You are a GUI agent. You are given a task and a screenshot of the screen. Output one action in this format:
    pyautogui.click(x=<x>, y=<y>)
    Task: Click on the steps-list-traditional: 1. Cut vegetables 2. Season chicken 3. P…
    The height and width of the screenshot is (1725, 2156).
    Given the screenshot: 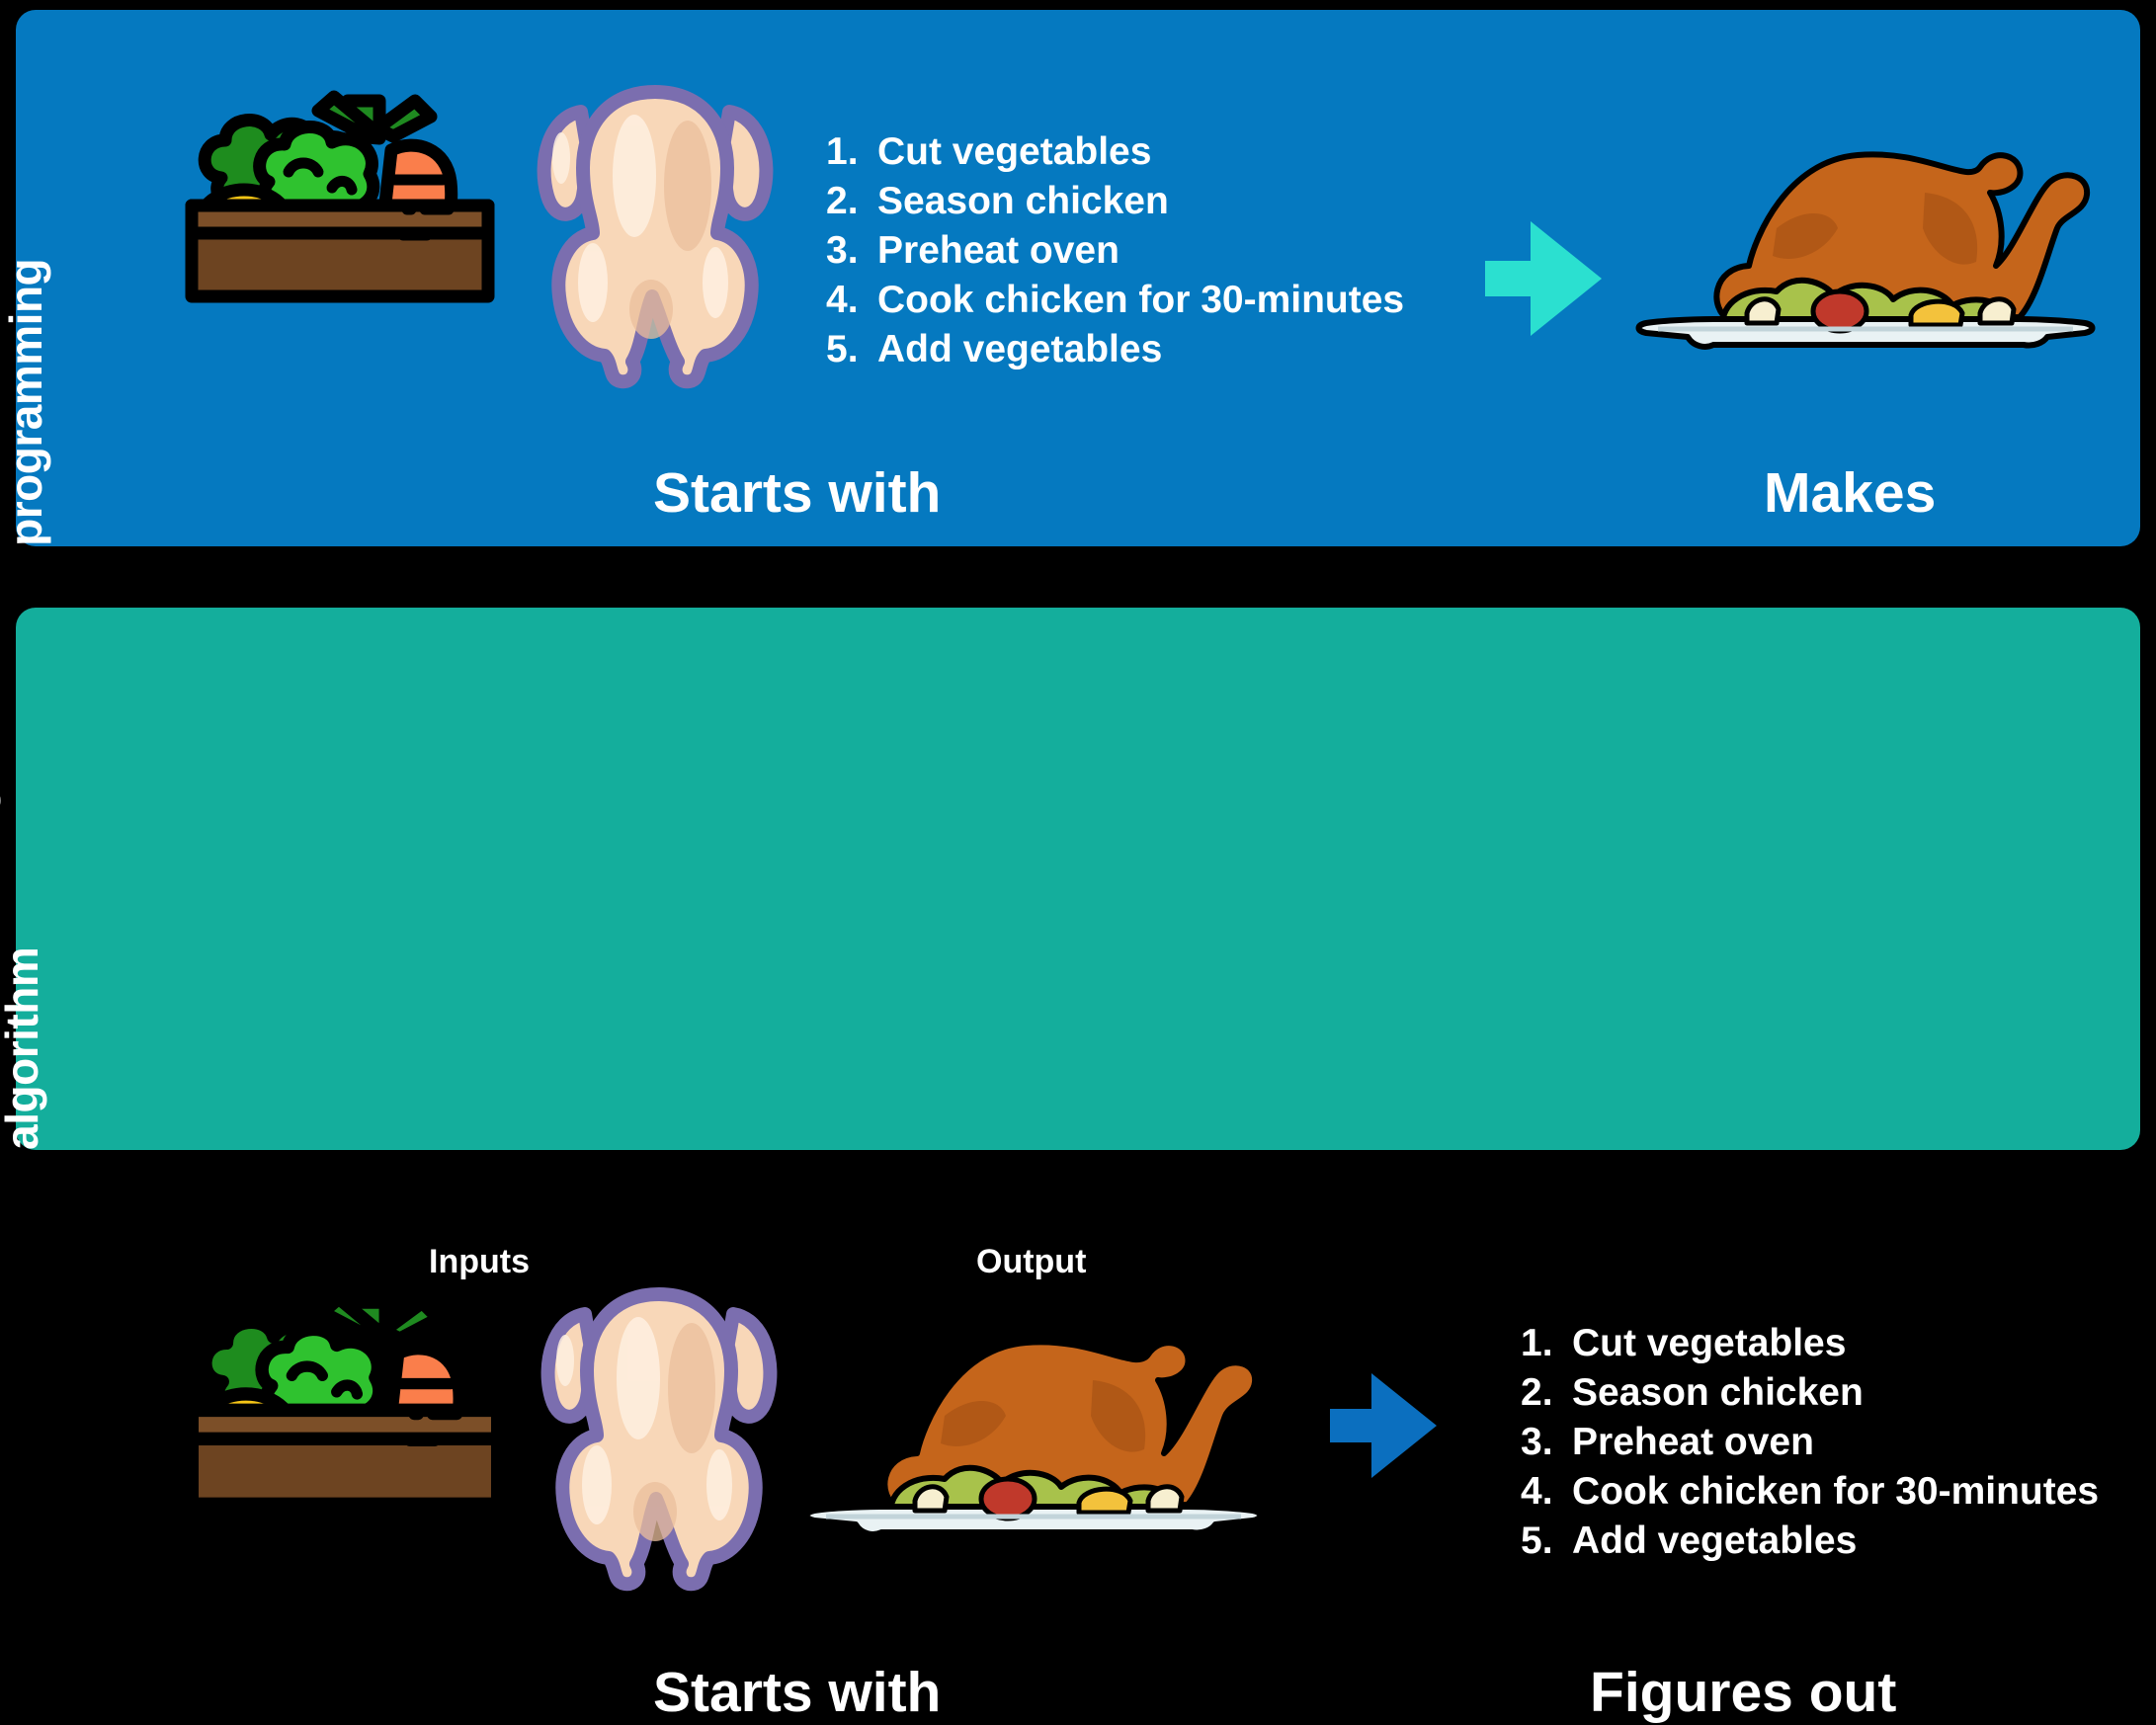 What is the action you would take?
    pyautogui.click(x=1115, y=253)
    